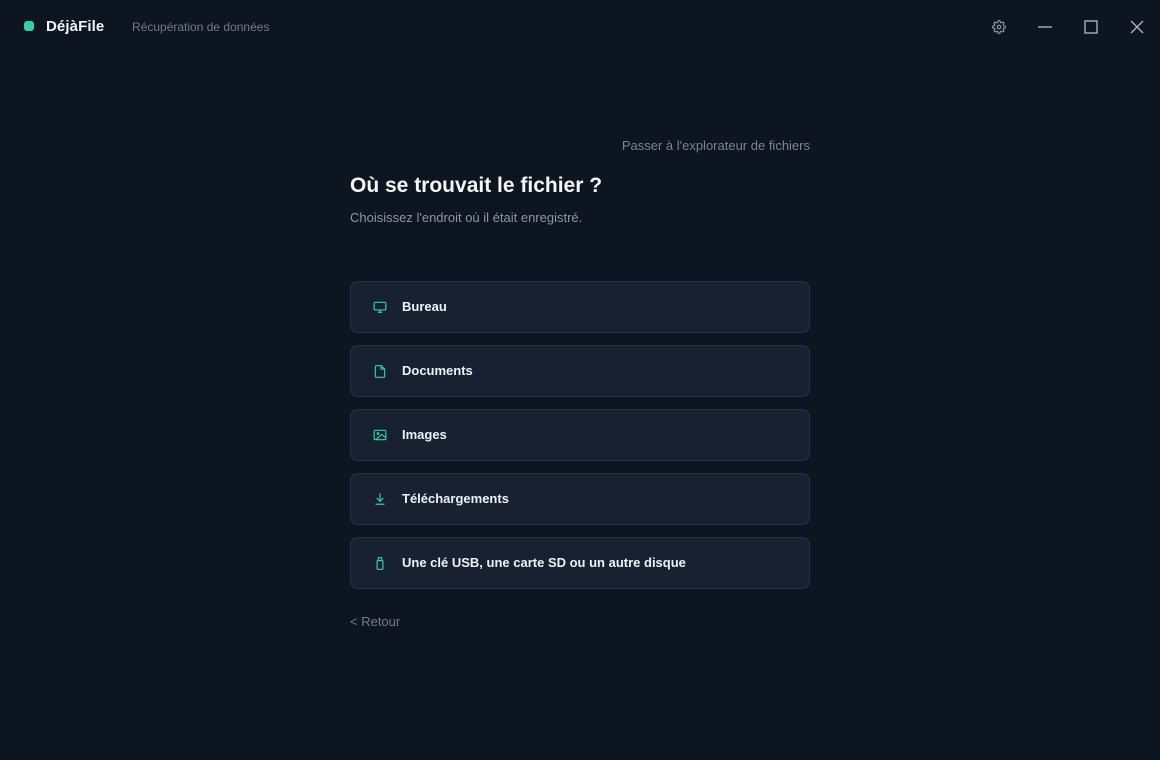 Image resolution: width=1160 pixels, height=760 pixels. What do you see at coordinates (29, 26) in the screenshot?
I see `app-logo-icon` at bounding box center [29, 26].